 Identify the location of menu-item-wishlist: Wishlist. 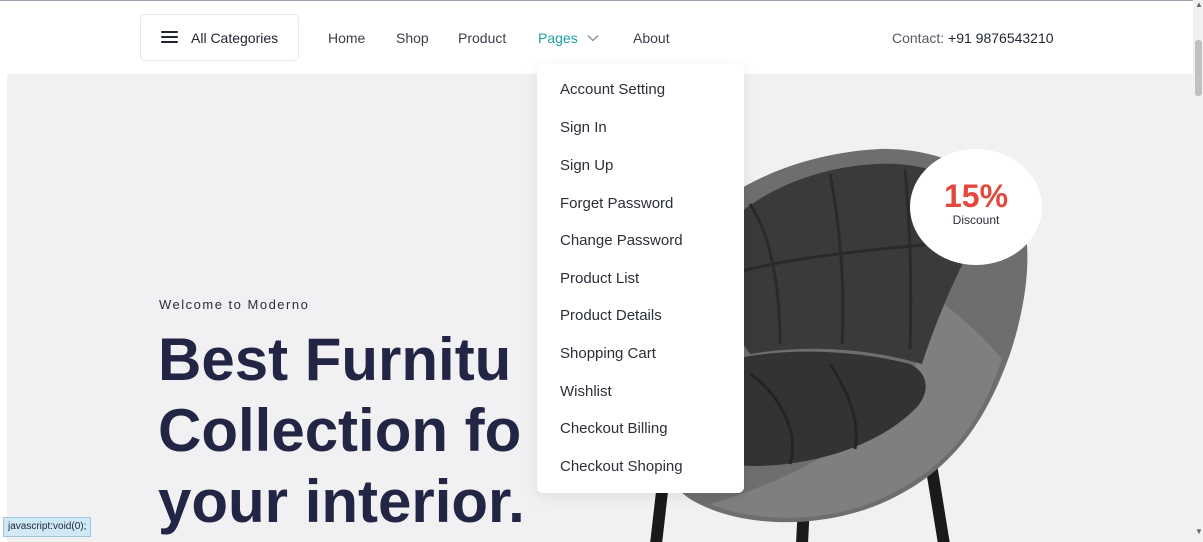
(586, 391).